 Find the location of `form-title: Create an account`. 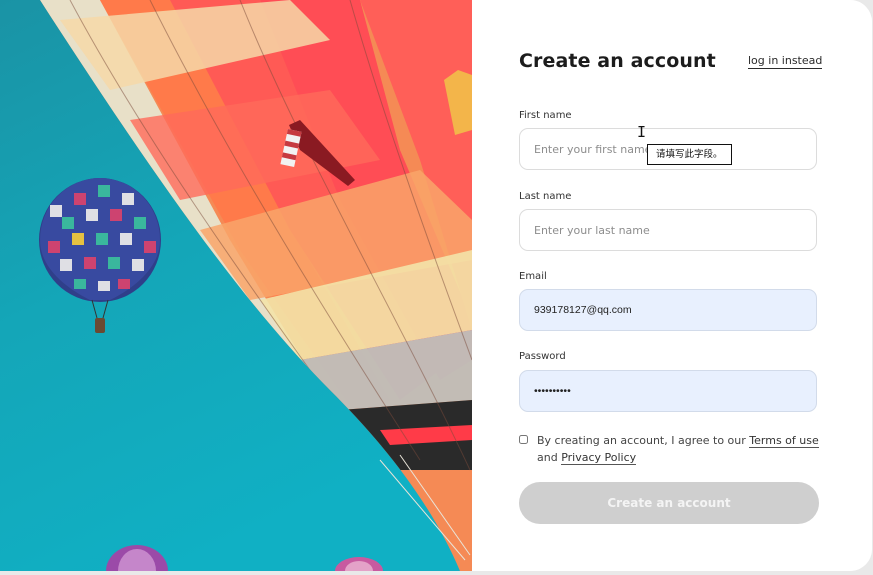

form-title: Create an account is located at coordinates (617, 61).